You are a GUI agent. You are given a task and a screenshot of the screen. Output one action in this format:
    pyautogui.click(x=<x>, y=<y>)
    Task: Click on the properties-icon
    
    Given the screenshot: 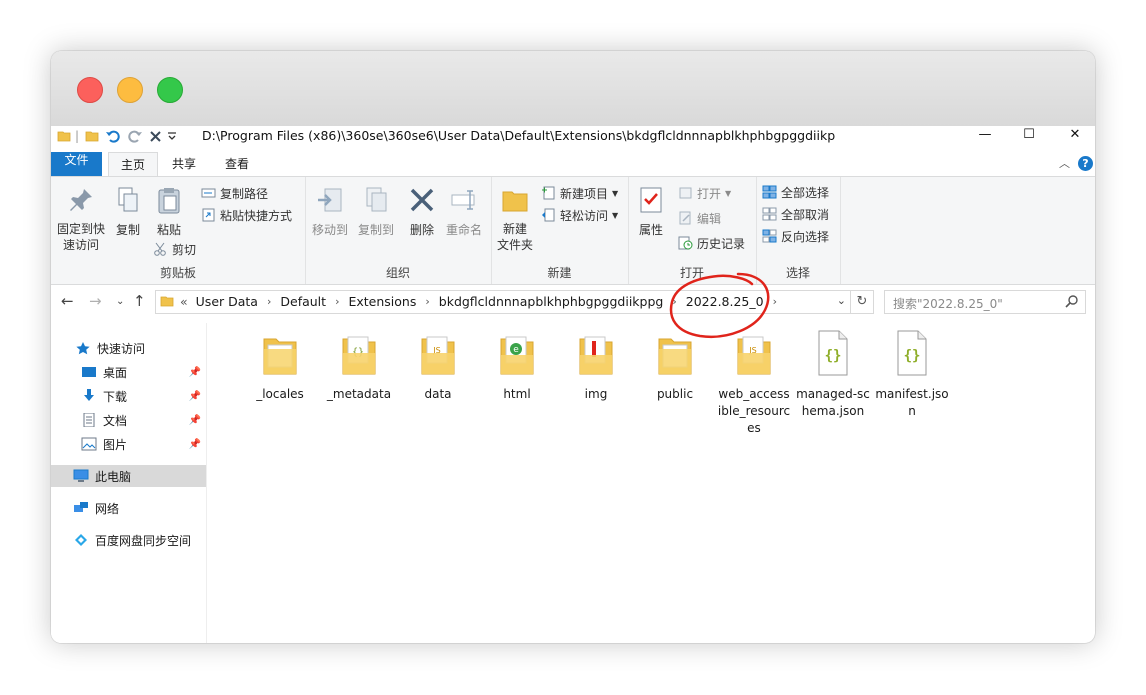 What is the action you would take?
    pyautogui.click(x=92, y=136)
    